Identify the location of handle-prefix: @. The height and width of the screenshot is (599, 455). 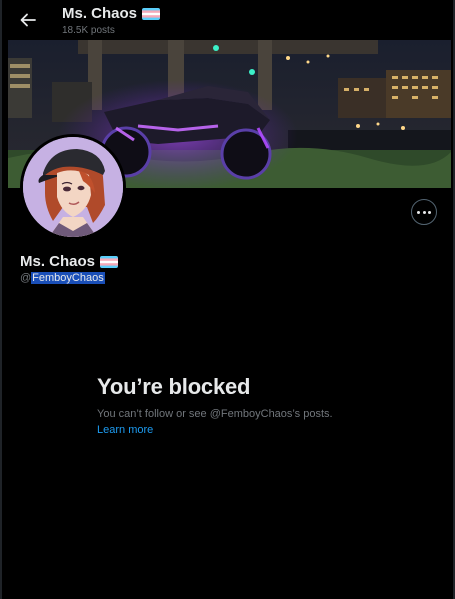
(26, 278).